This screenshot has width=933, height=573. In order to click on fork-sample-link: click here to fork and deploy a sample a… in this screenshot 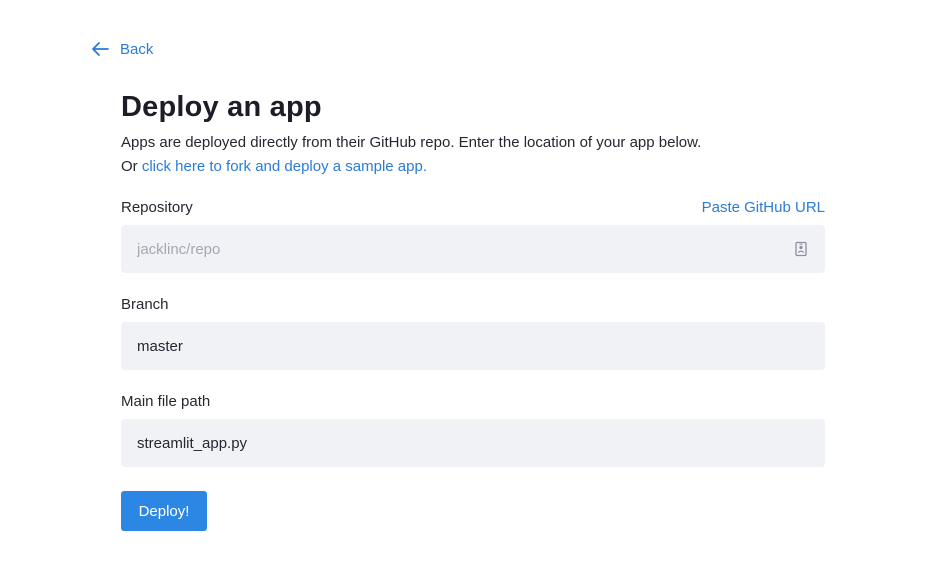, I will do `click(284, 166)`.